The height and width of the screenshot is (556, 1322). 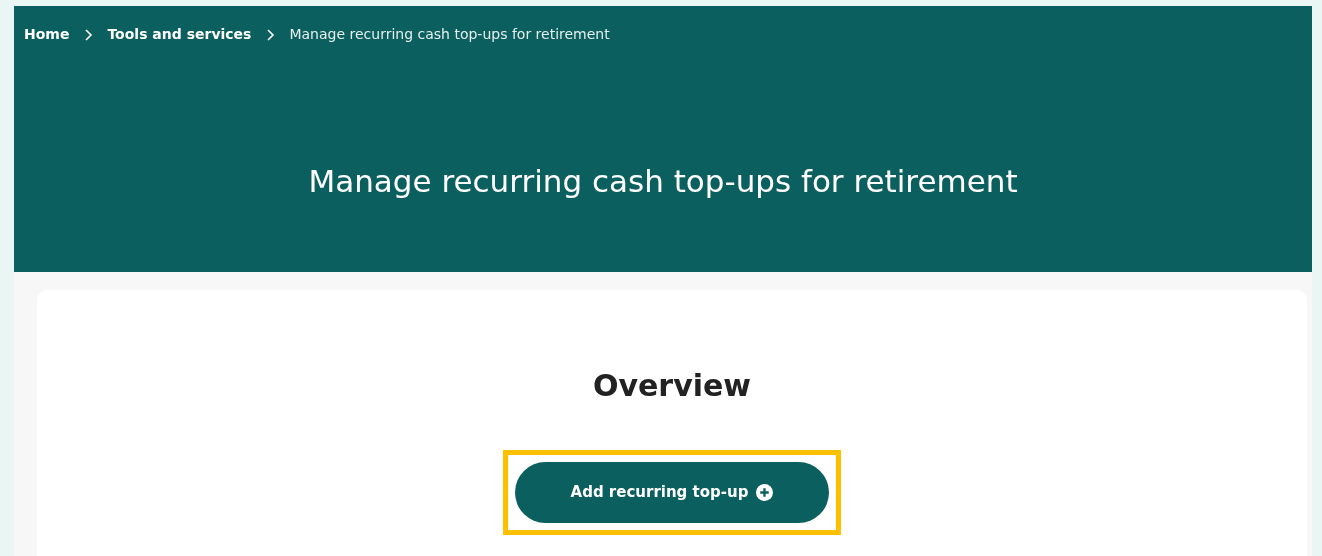 I want to click on breadcrumb-link: Home, so click(x=47, y=34).